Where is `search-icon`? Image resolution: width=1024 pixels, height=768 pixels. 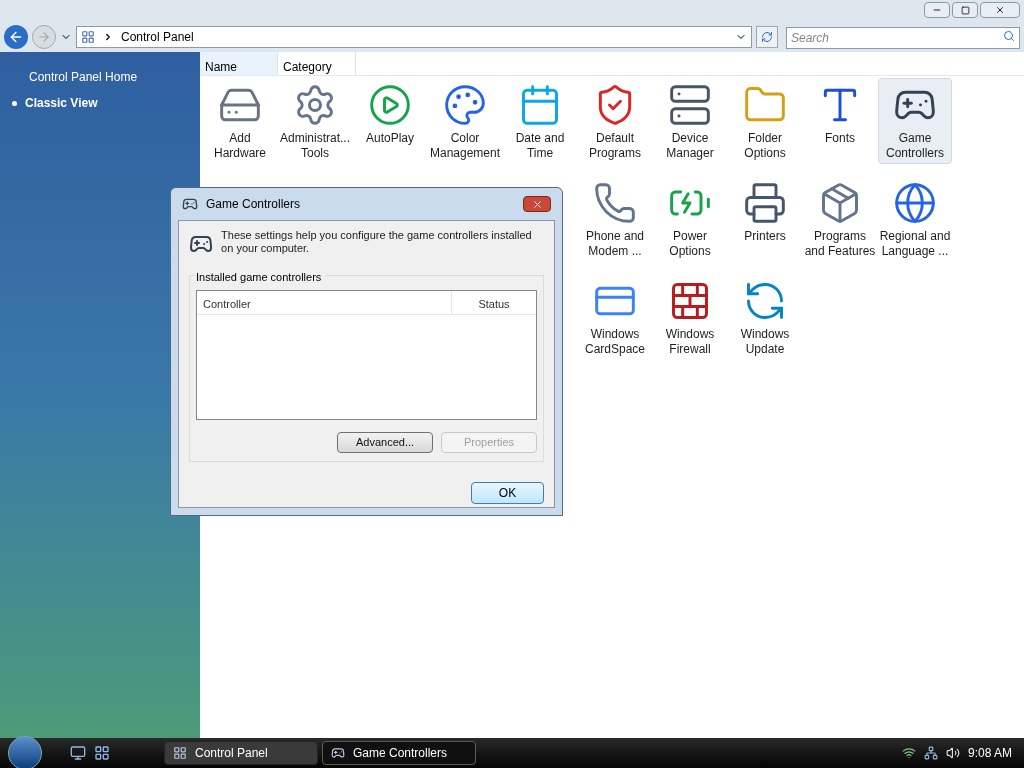 search-icon is located at coordinates (1009, 36).